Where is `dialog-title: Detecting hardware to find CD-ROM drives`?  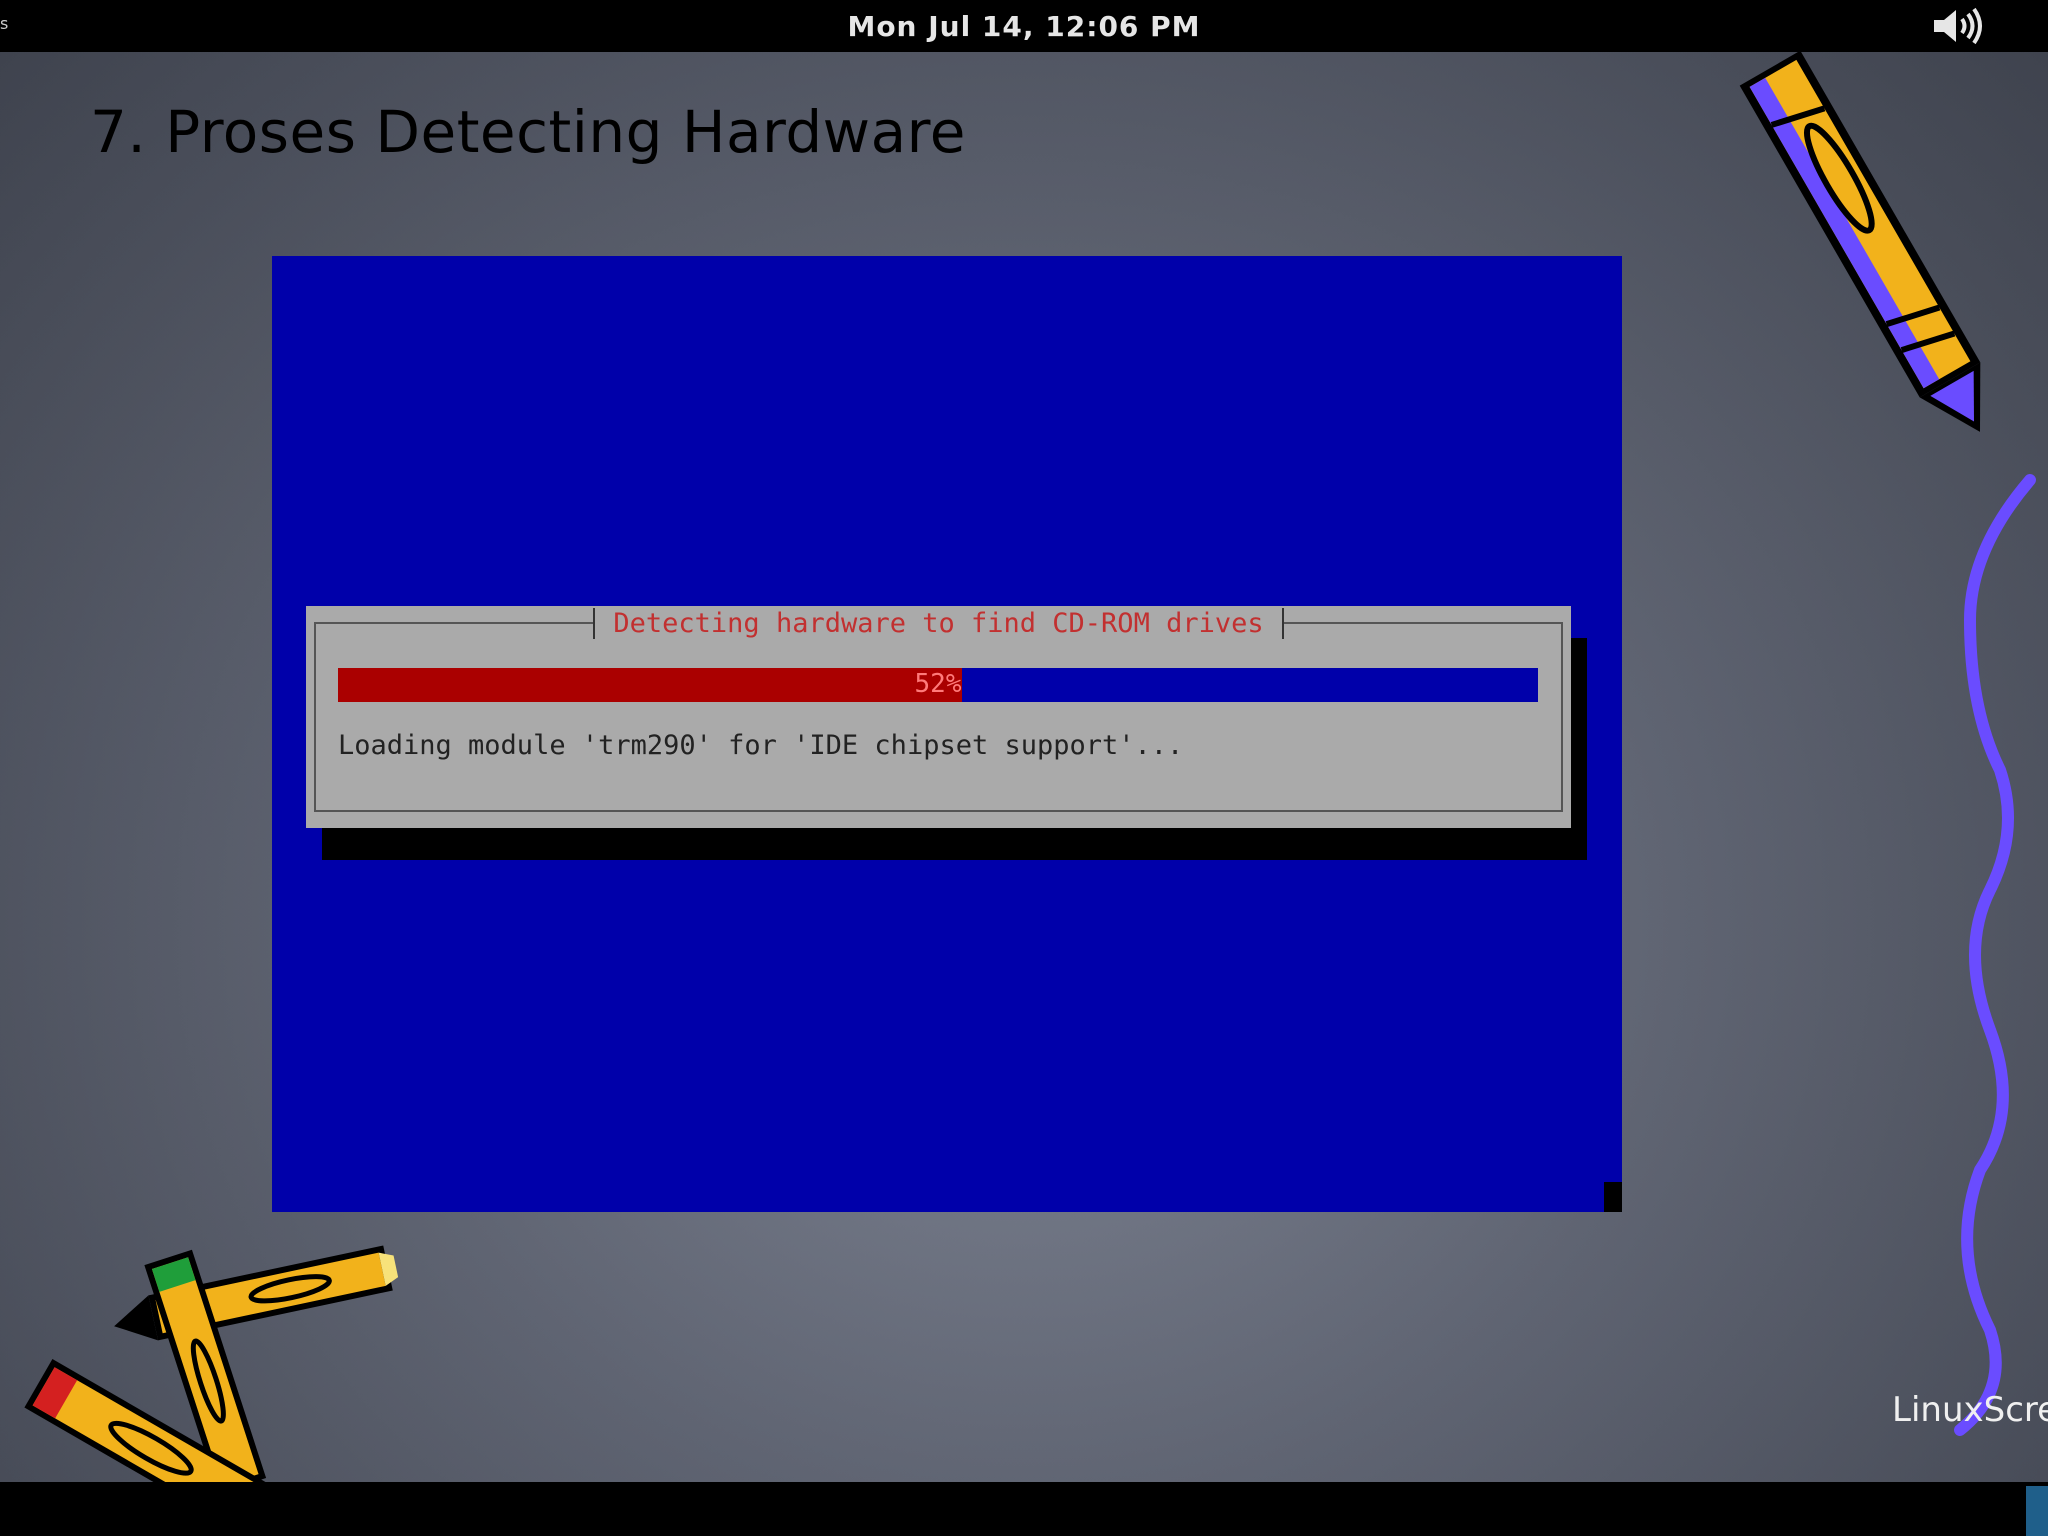 dialog-title: Detecting hardware to find CD-ROM drives is located at coordinates (938, 623).